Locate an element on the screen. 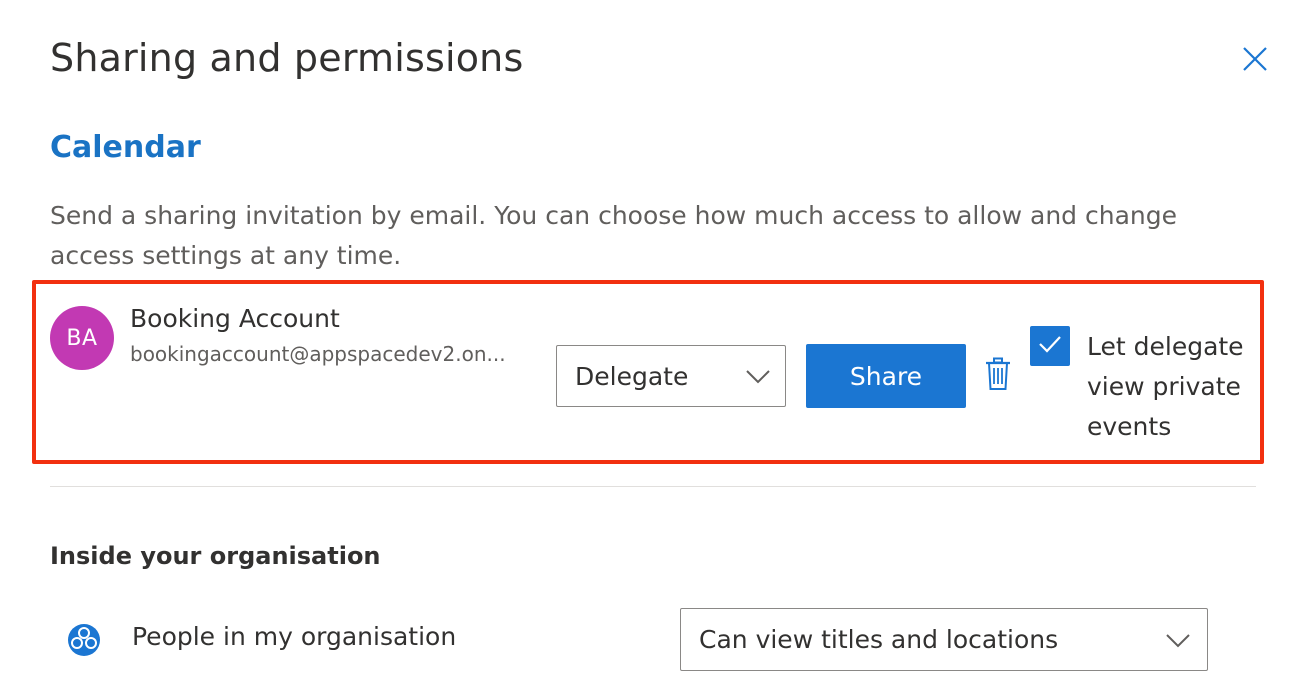 The height and width of the screenshot is (688, 1306). organisation-permission-value: Can view titles and locations is located at coordinates (879, 639).